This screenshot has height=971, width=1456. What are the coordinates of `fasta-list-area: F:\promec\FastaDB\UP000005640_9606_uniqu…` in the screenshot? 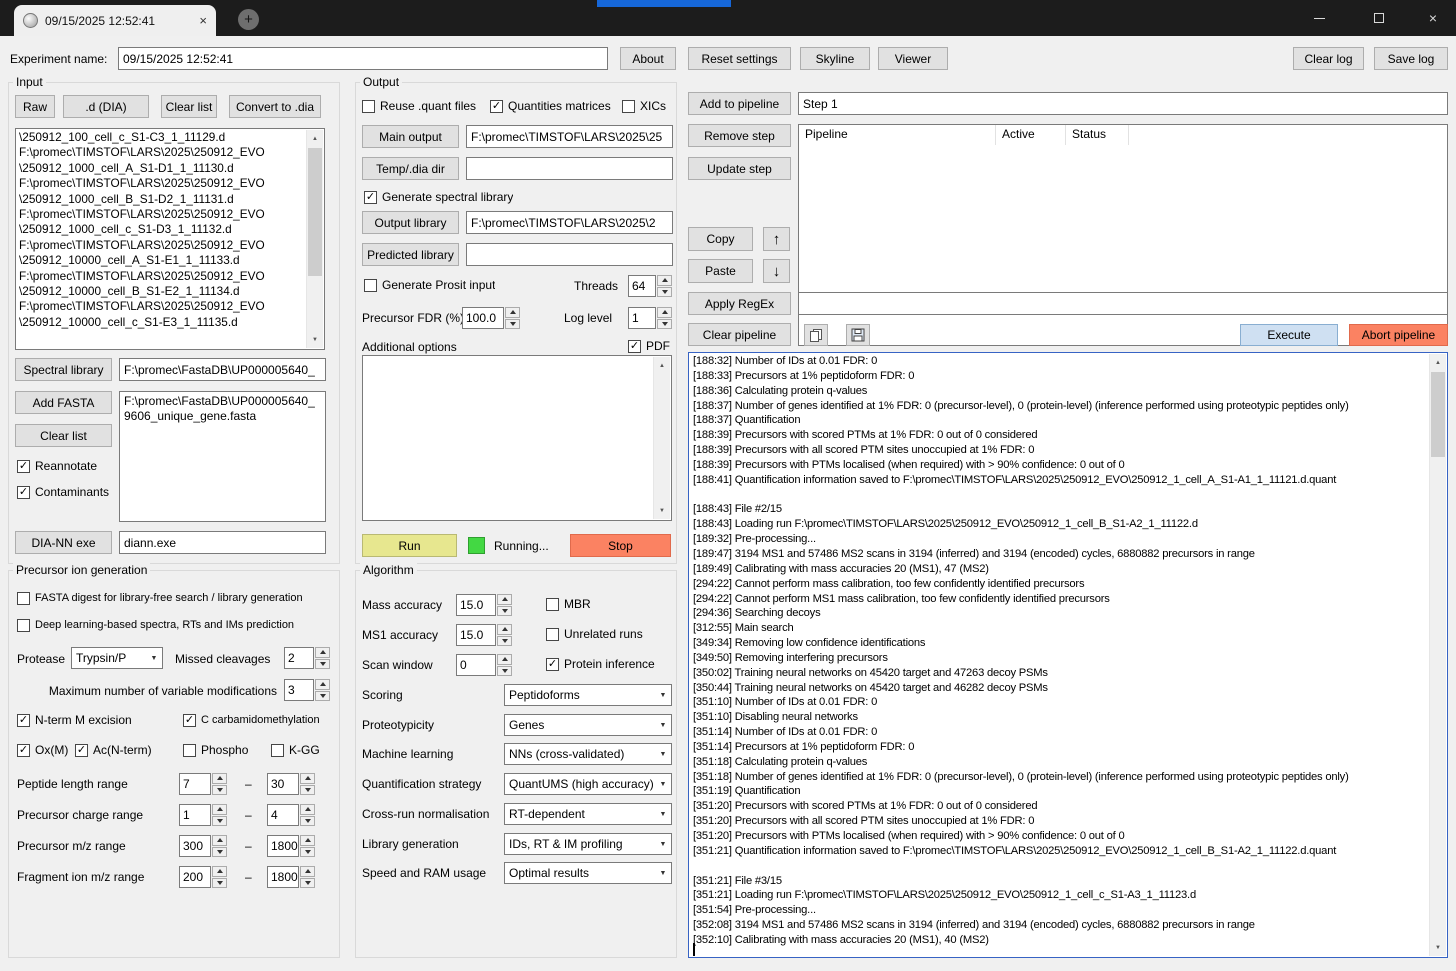 It's located at (222, 456).